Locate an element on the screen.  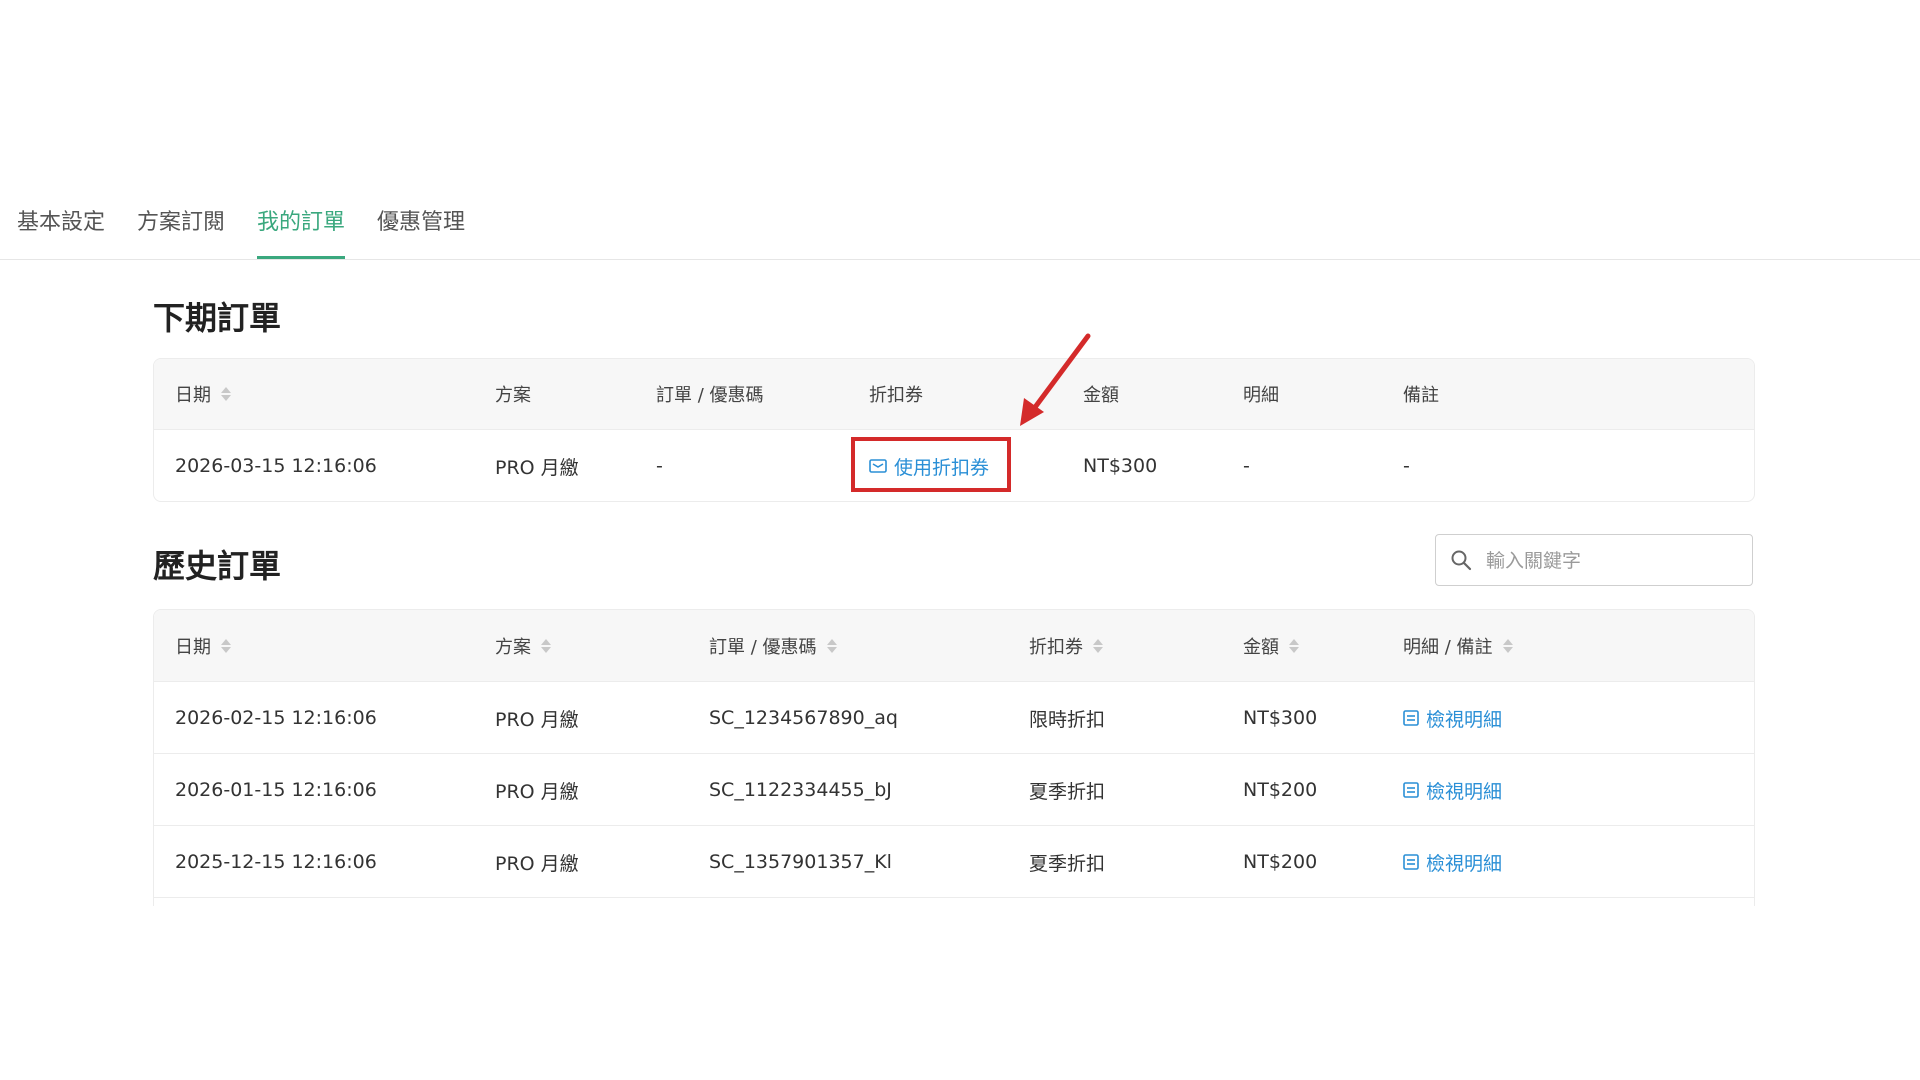
row-date: 2025-12-15 12:16:06 is located at coordinates (276, 862).